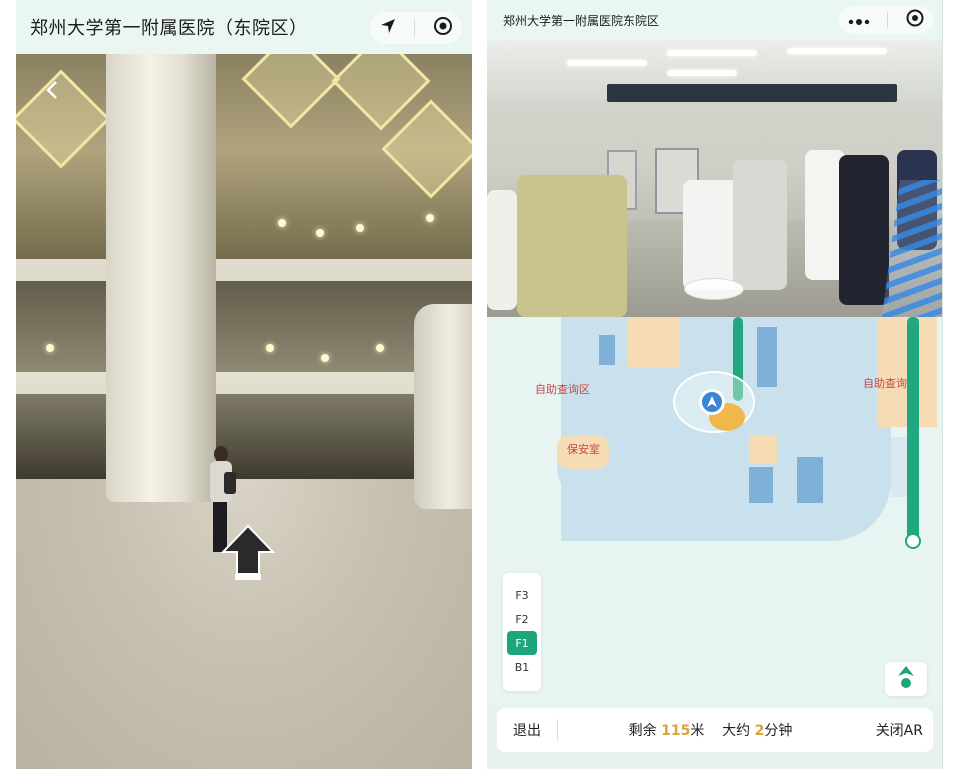 This screenshot has height=769, width=960. Describe the element at coordinates (581, 20) in the screenshot. I see `page-title: 郑州大学第一附属医院东院区` at that location.